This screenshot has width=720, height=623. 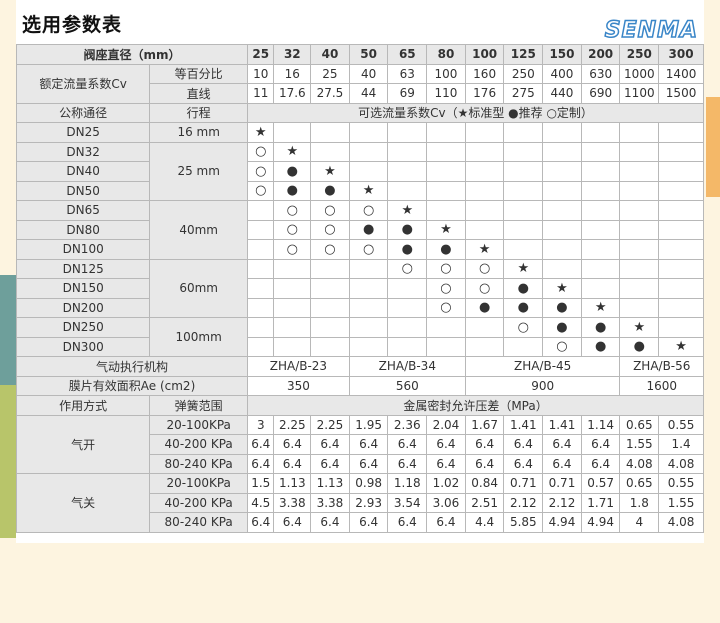 What do you see at coordinates (562, 522) in the screenshot?
I see `pressure-value-cell: 4.94` at bounding box center [562, 522].